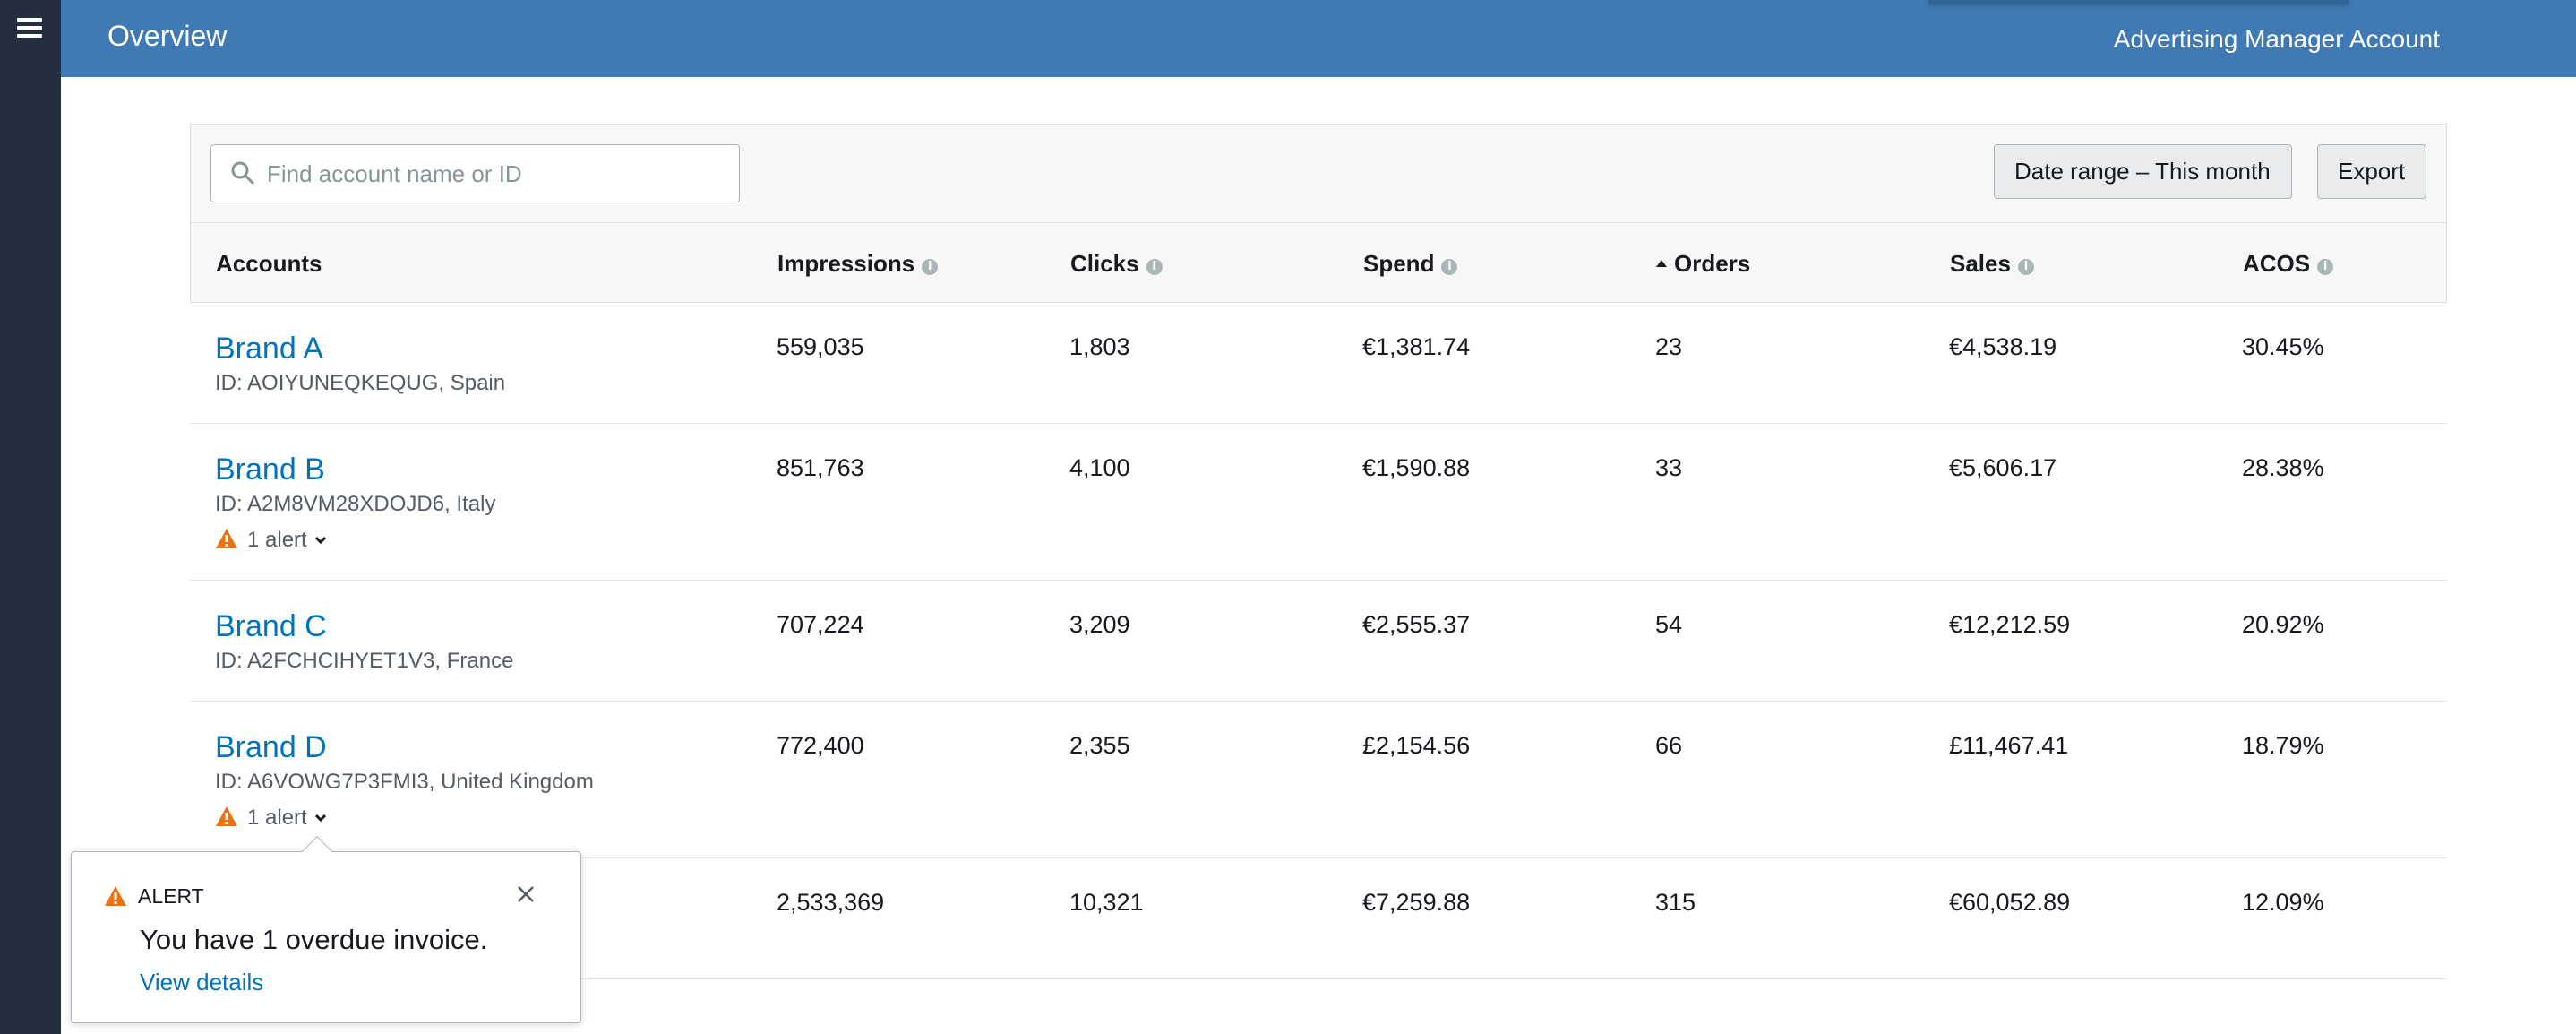  What do you see at coordinates (1099, 467) in the screenshot?
I see `clicks-cell: 4,100` at bounding box center [1099, 467].